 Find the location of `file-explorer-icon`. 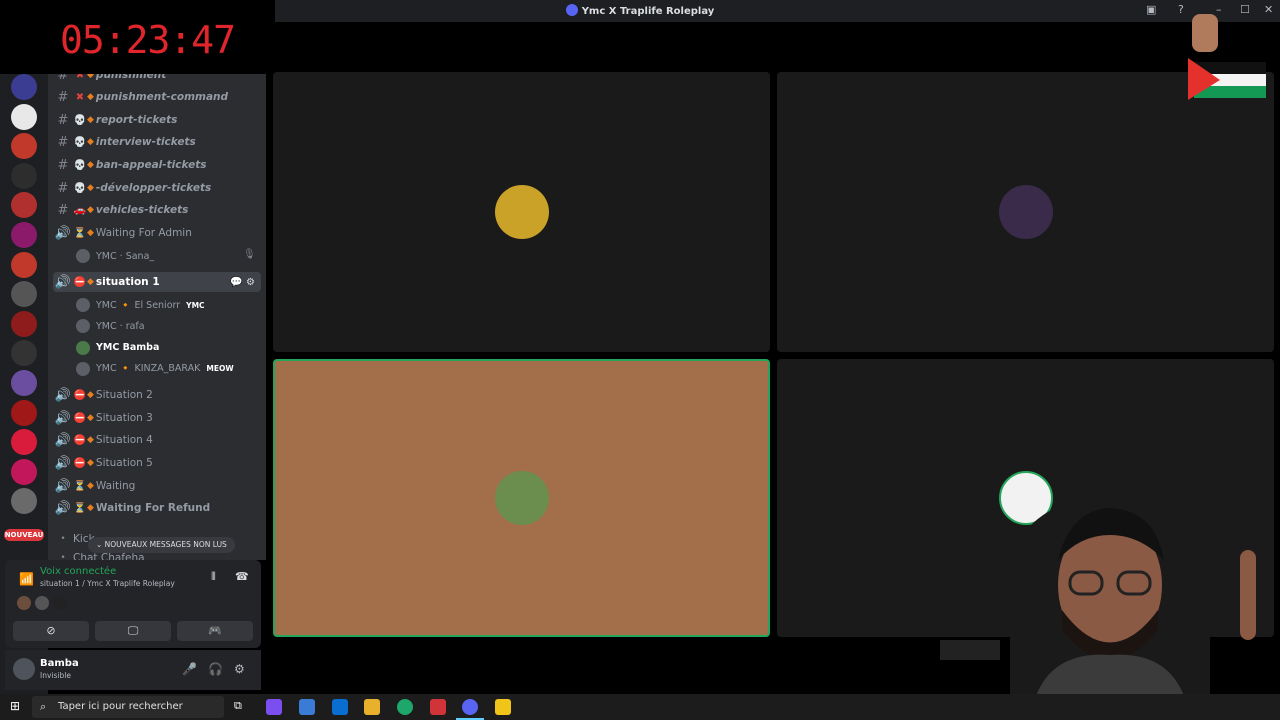

file-explorer-icon is located at coordinates (372, 707).